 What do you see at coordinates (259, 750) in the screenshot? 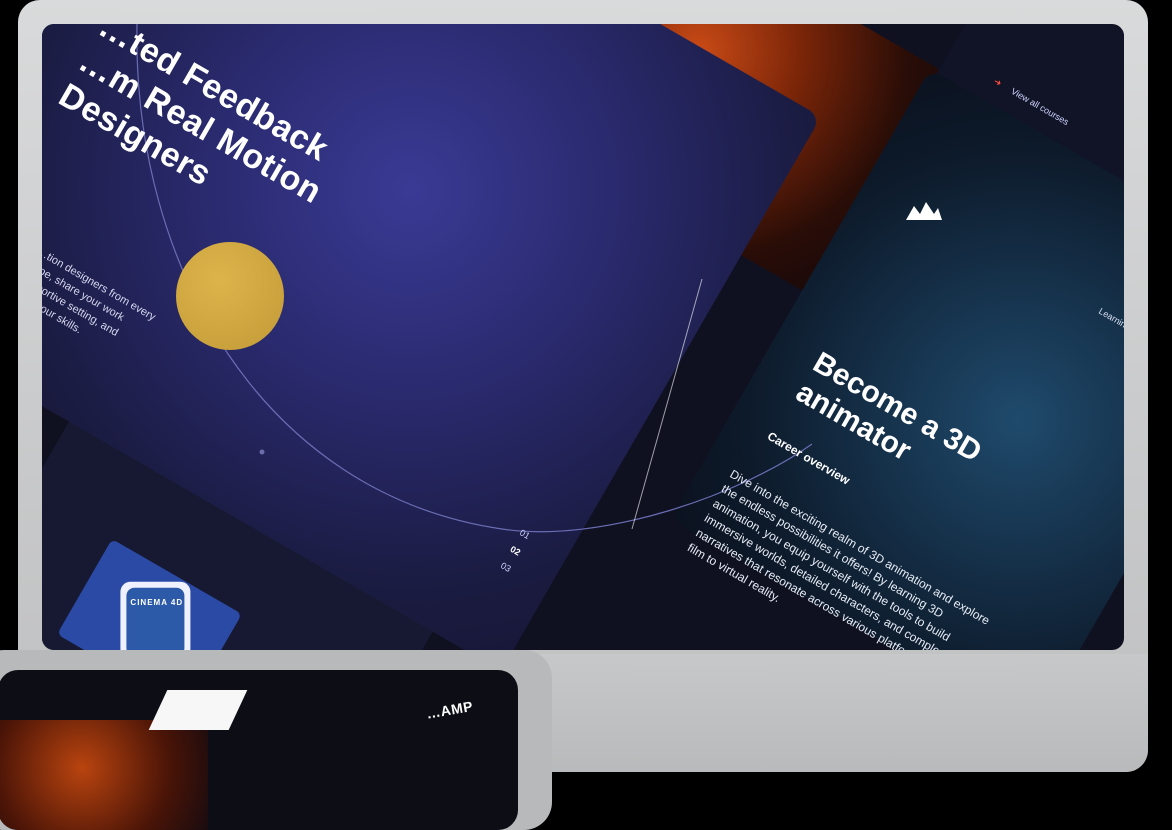
I see `laptop-screen` at bounding box center [259, 750].